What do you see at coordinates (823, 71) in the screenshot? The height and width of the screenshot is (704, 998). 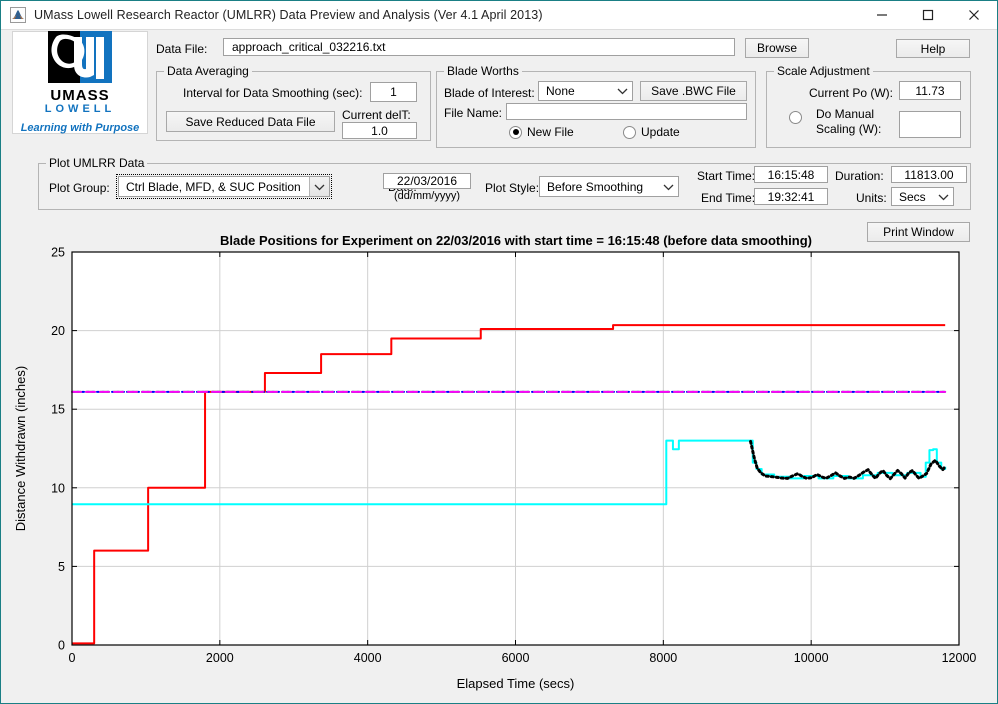 I see `scale-adjustment-legend: Scale Adjustment` at bounding box center [823, 71].